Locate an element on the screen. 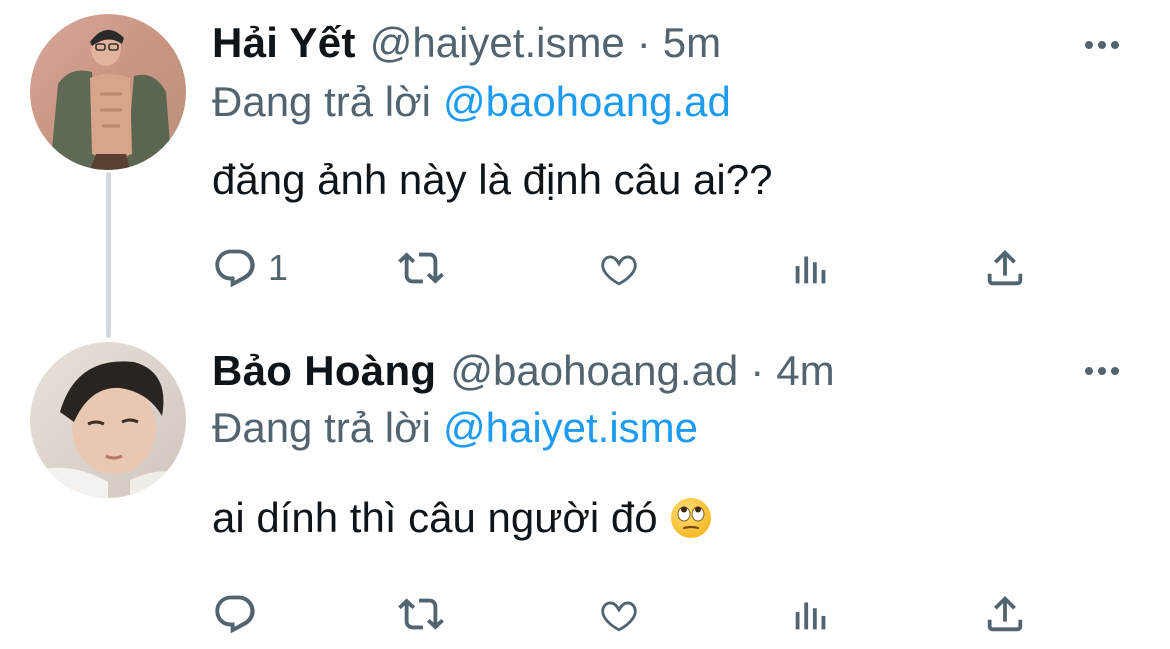  author-handle: @haiyet.isme is located at coordinates (497, 43).